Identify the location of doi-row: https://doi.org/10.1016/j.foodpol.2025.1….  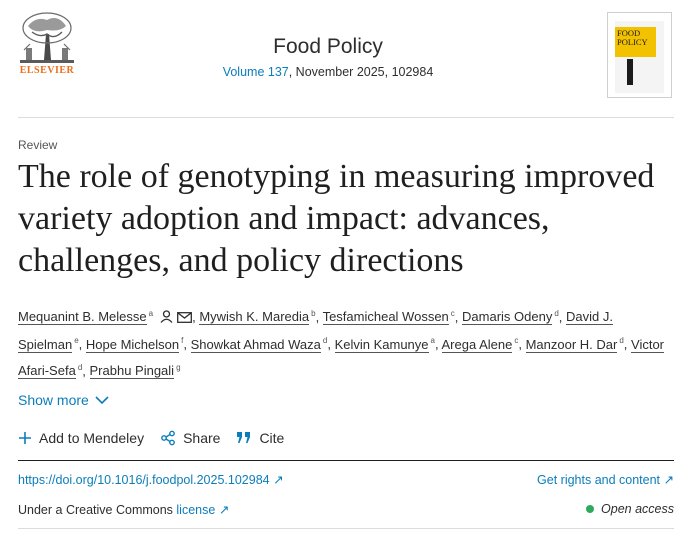
(346, 479).